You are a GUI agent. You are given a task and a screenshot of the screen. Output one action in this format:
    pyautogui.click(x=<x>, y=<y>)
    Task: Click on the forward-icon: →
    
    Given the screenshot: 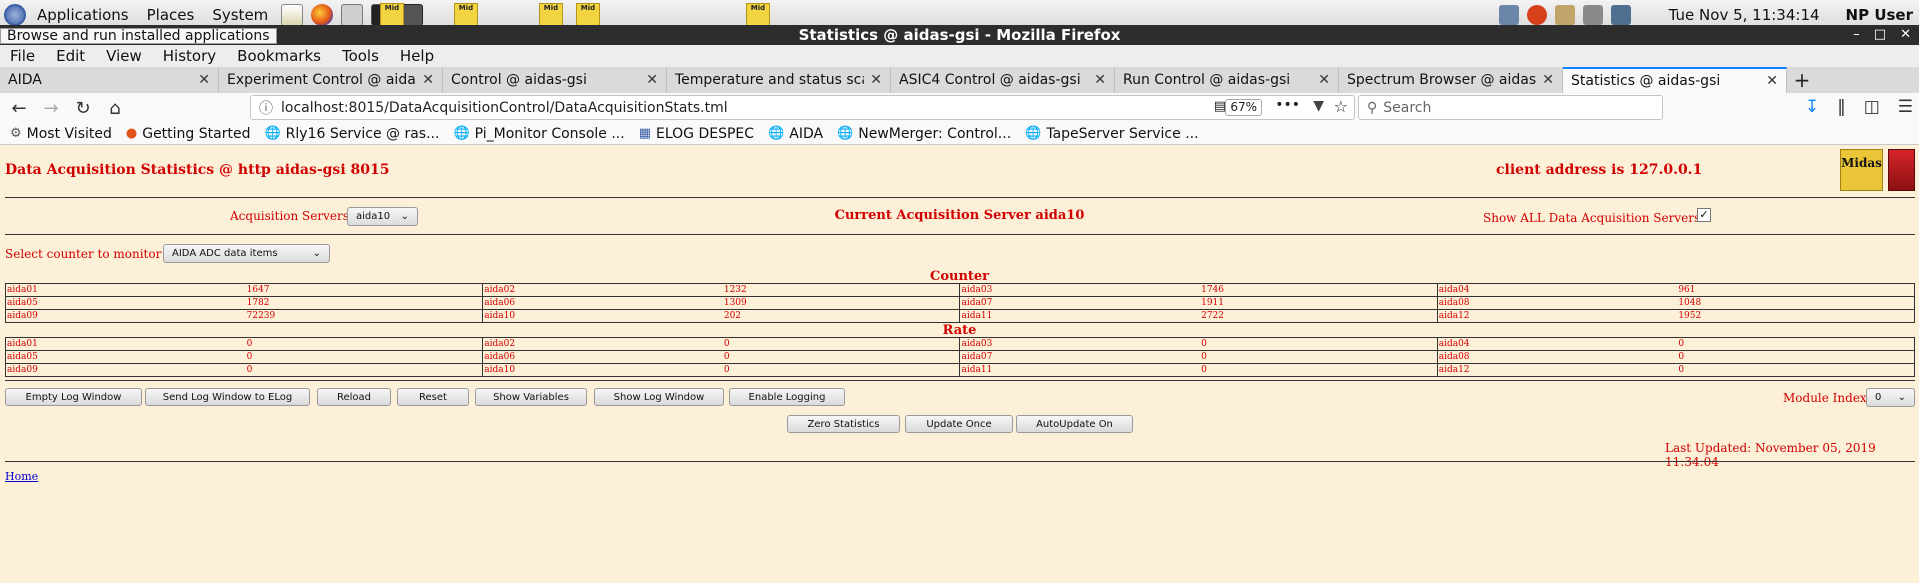 What is the action you would take?
    pyautogui.click(x=51, y=108)
    